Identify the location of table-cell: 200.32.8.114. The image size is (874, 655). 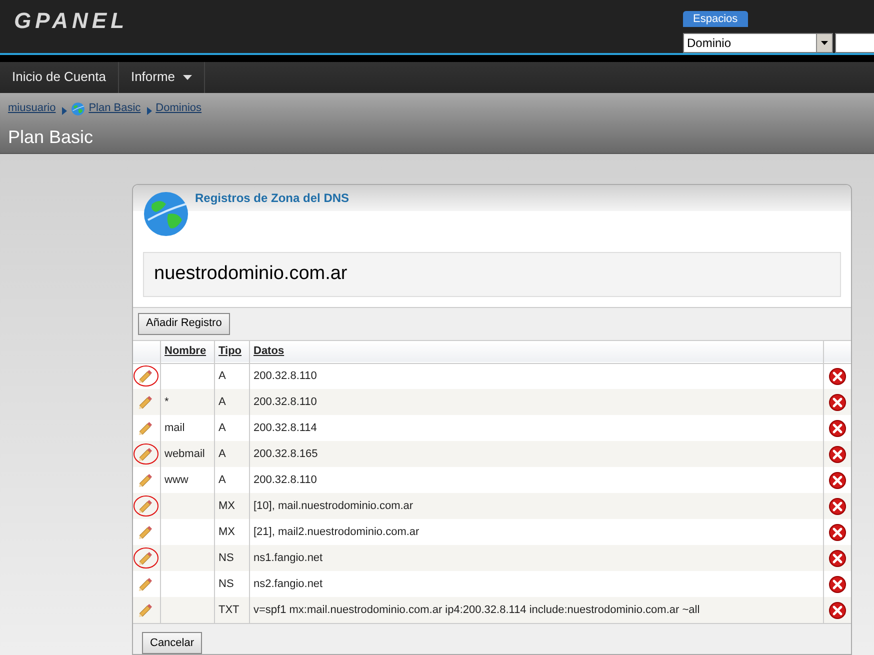
(285, 428).